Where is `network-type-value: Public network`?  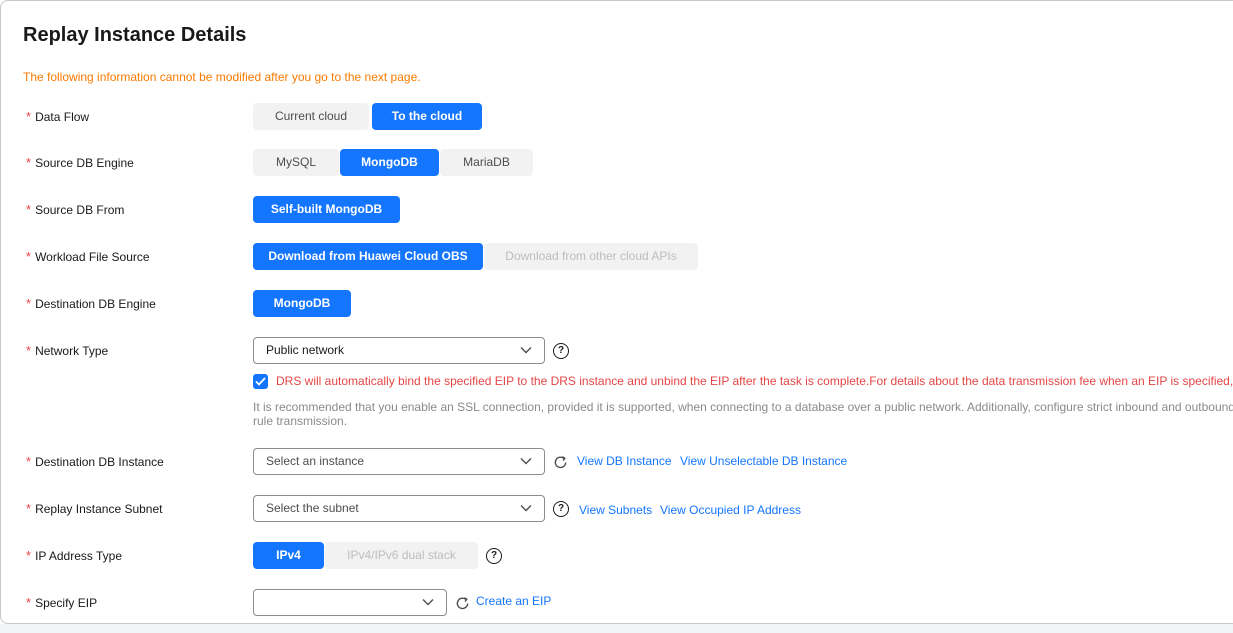 network-type-value: Public network is located at coordinates (305, 350).